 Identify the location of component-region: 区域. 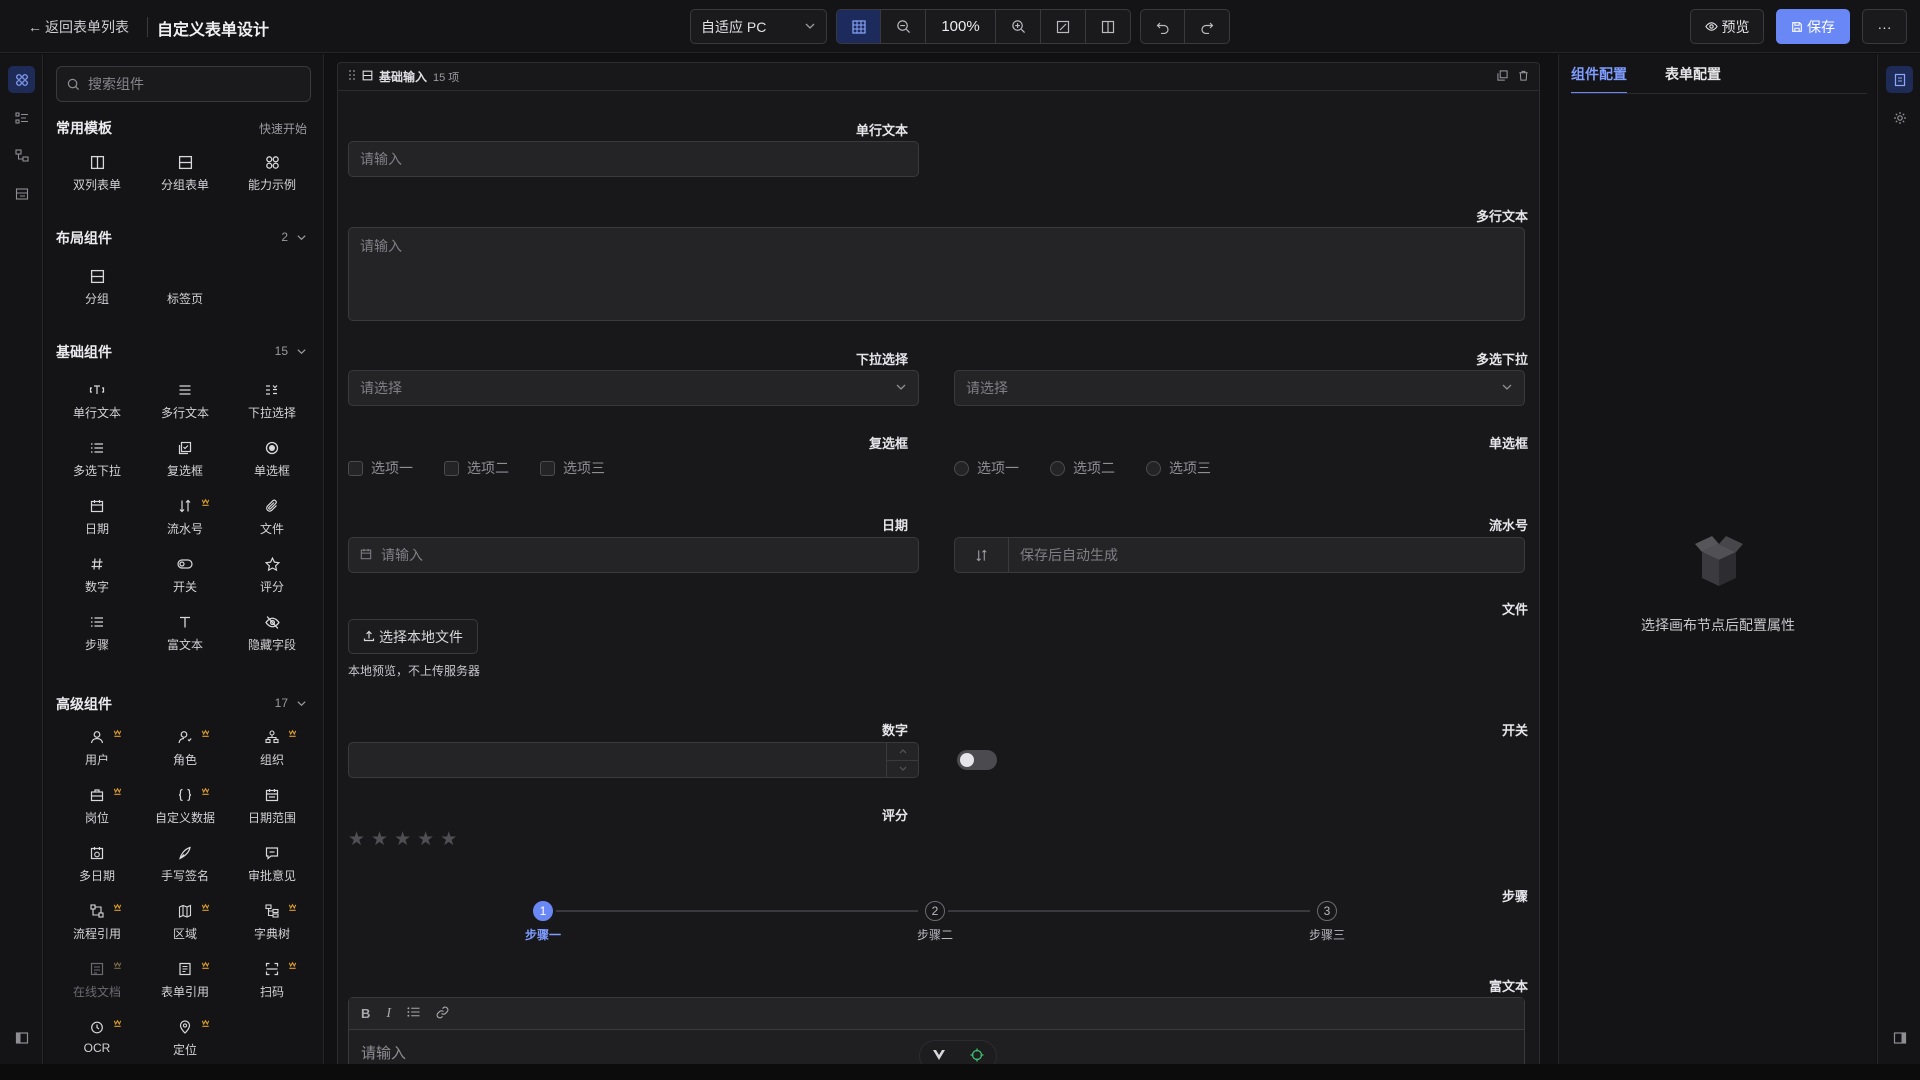
(185, 927).